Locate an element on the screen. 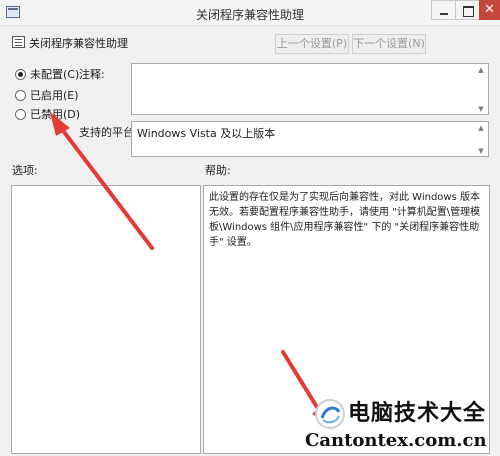  radio-not-configured: 未配置(C) is located at coordinates (47, 74).